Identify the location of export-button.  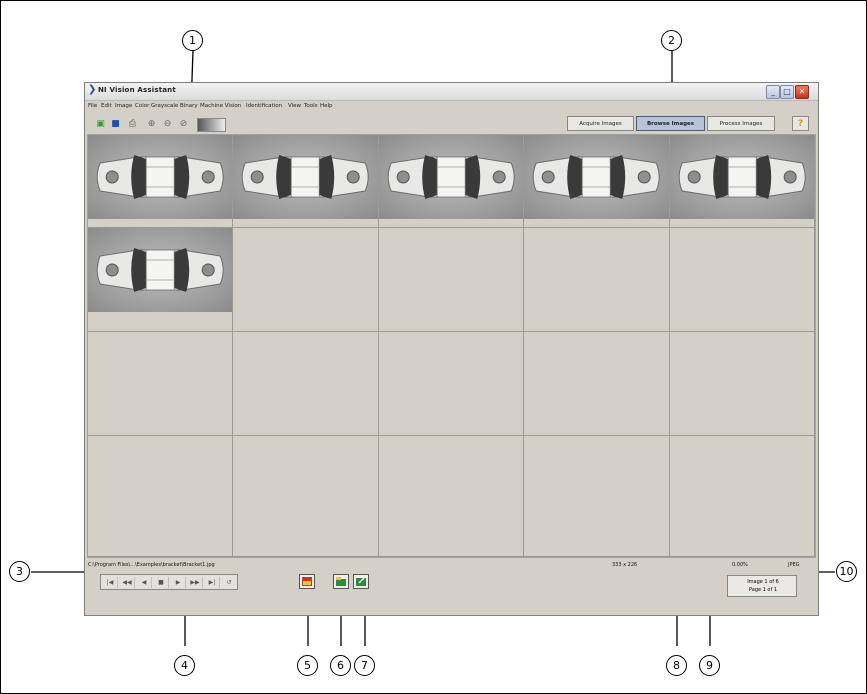
(361, 581).